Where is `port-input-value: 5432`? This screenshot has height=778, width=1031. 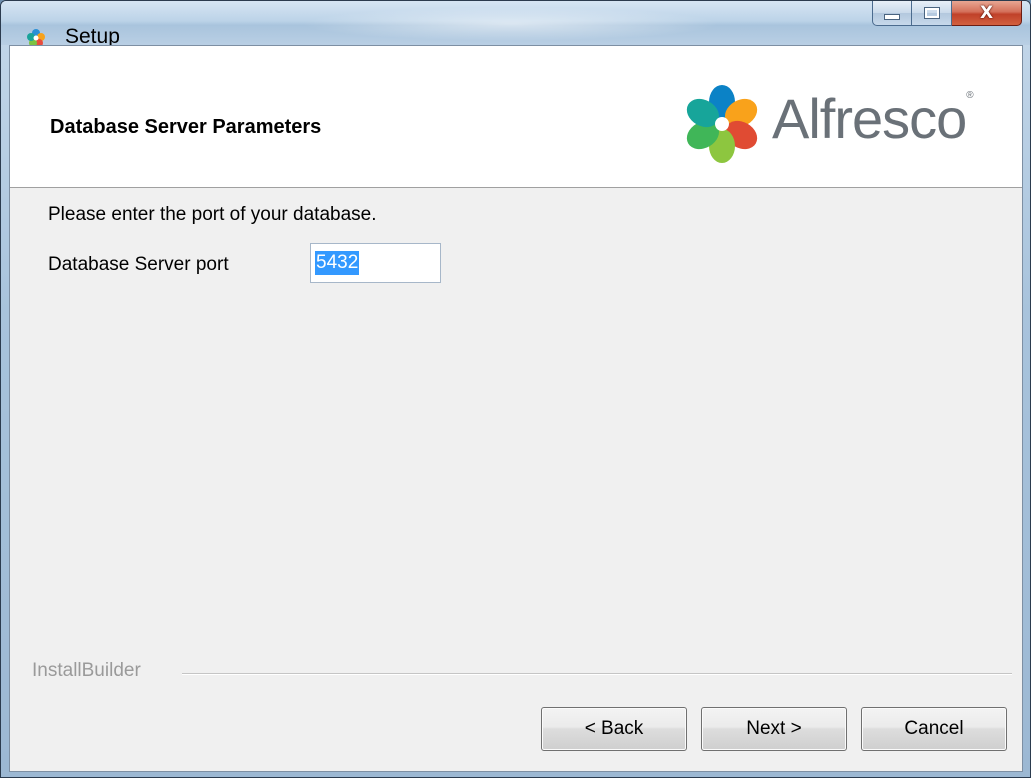 port-input-value: 5432 is located at coordinates (337, 263).